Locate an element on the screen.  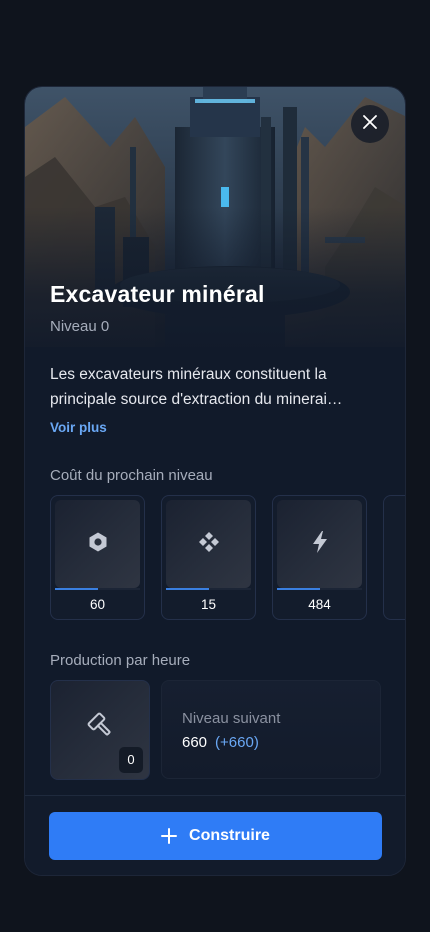
close-button is located at coordinates (370, 124).